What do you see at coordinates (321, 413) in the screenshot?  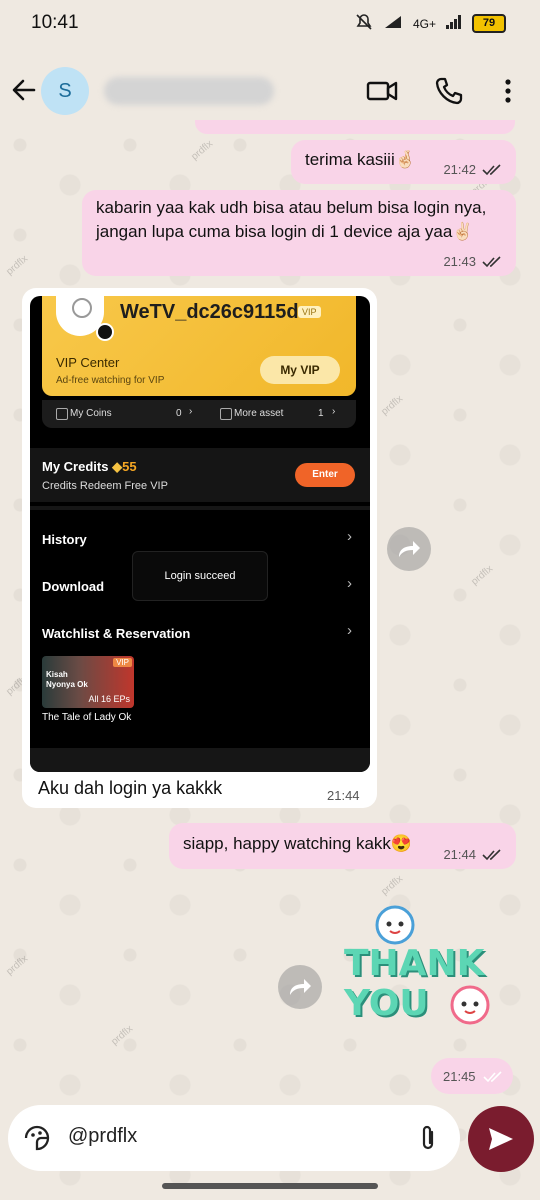 I see `asset-value: 1` at bounding box center [321, 413].